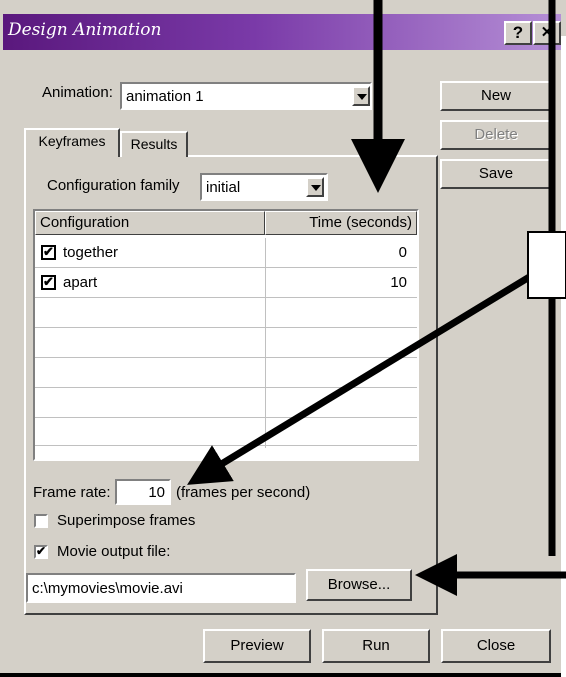  Describe the element at coordinates (280, 675) in the screenshot. I see `window-bottom-edge` at that location.